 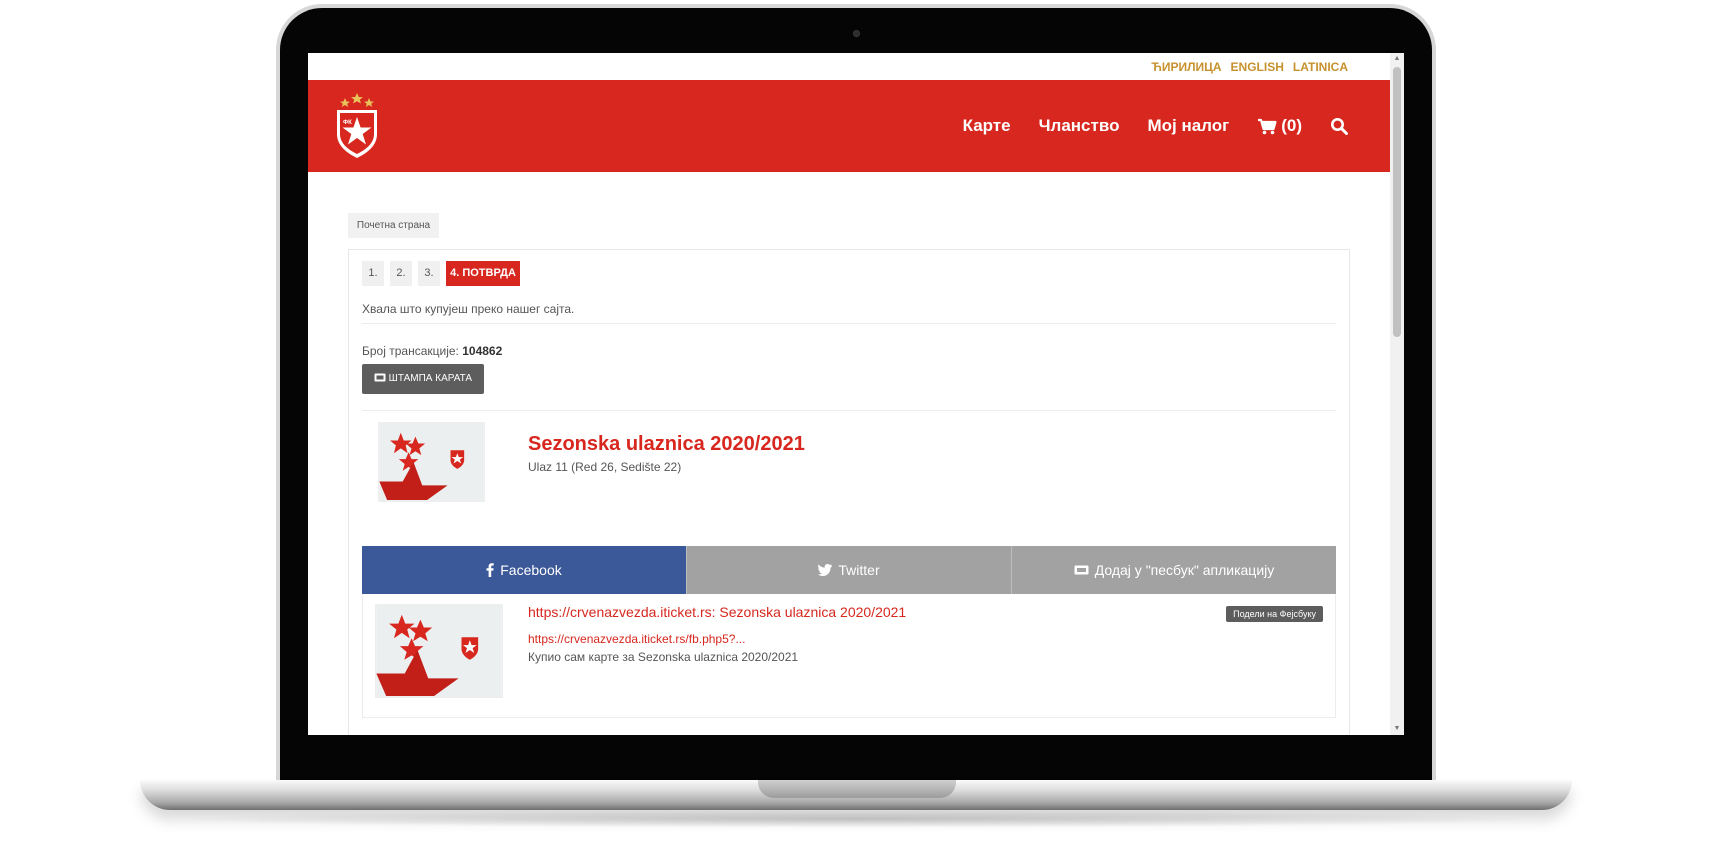 I want to click on facebook-icon, so click(x=490, y=570).